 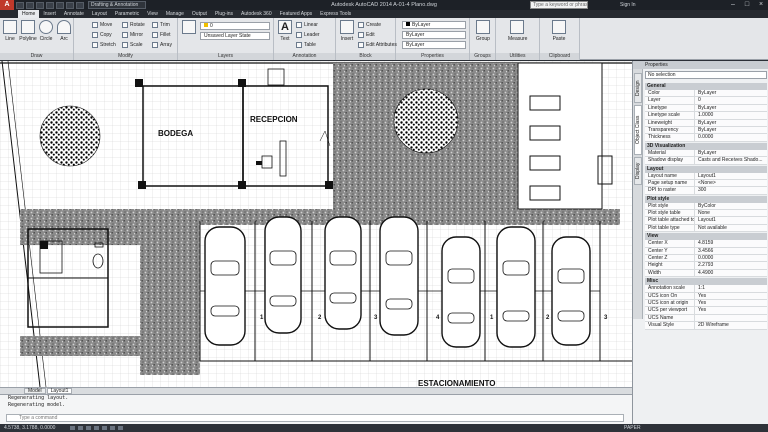 I want to click on property-row: Center Y 3.4566, so click(x=706, y=251).